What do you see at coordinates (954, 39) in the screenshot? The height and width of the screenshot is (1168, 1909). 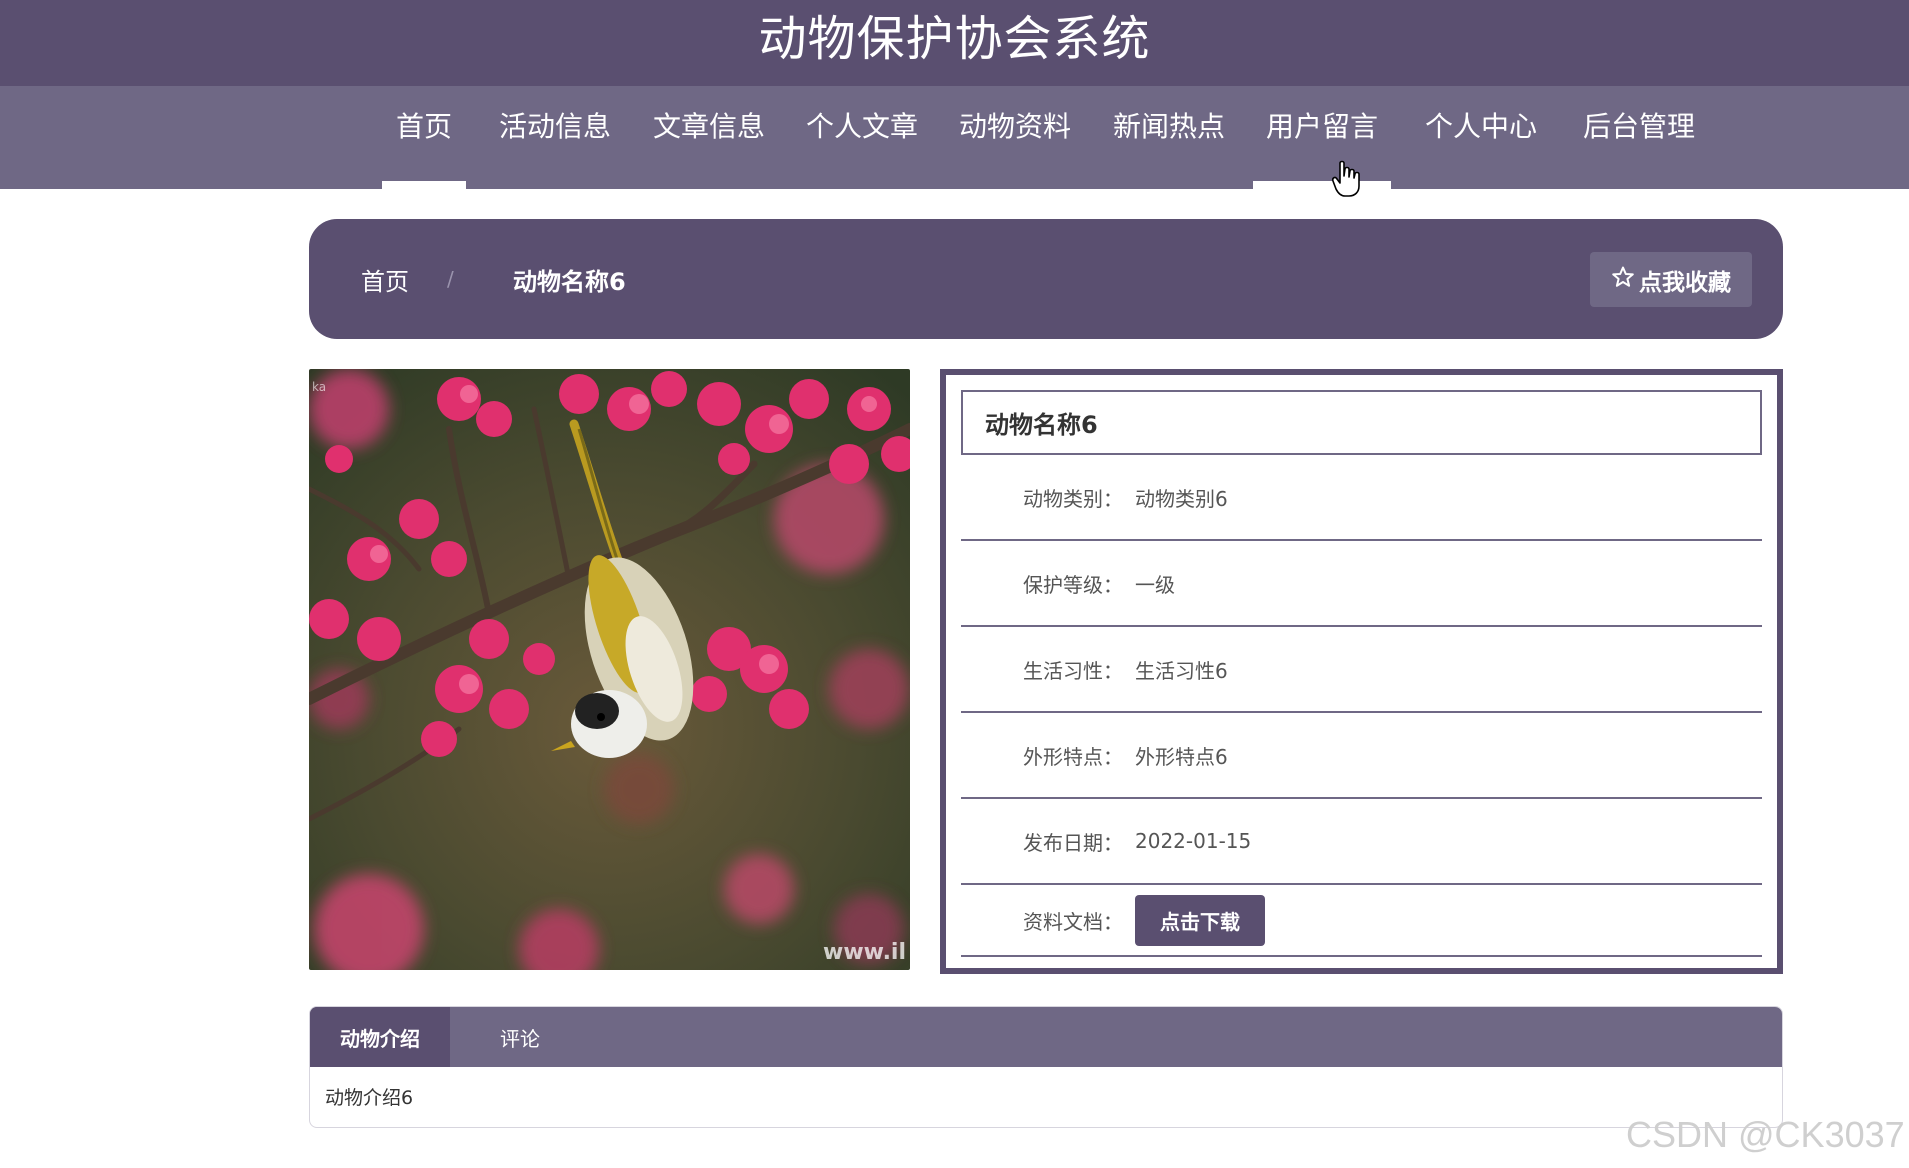 I see `site-title: 动物保护协会系统` at bounding box center [954, 39].